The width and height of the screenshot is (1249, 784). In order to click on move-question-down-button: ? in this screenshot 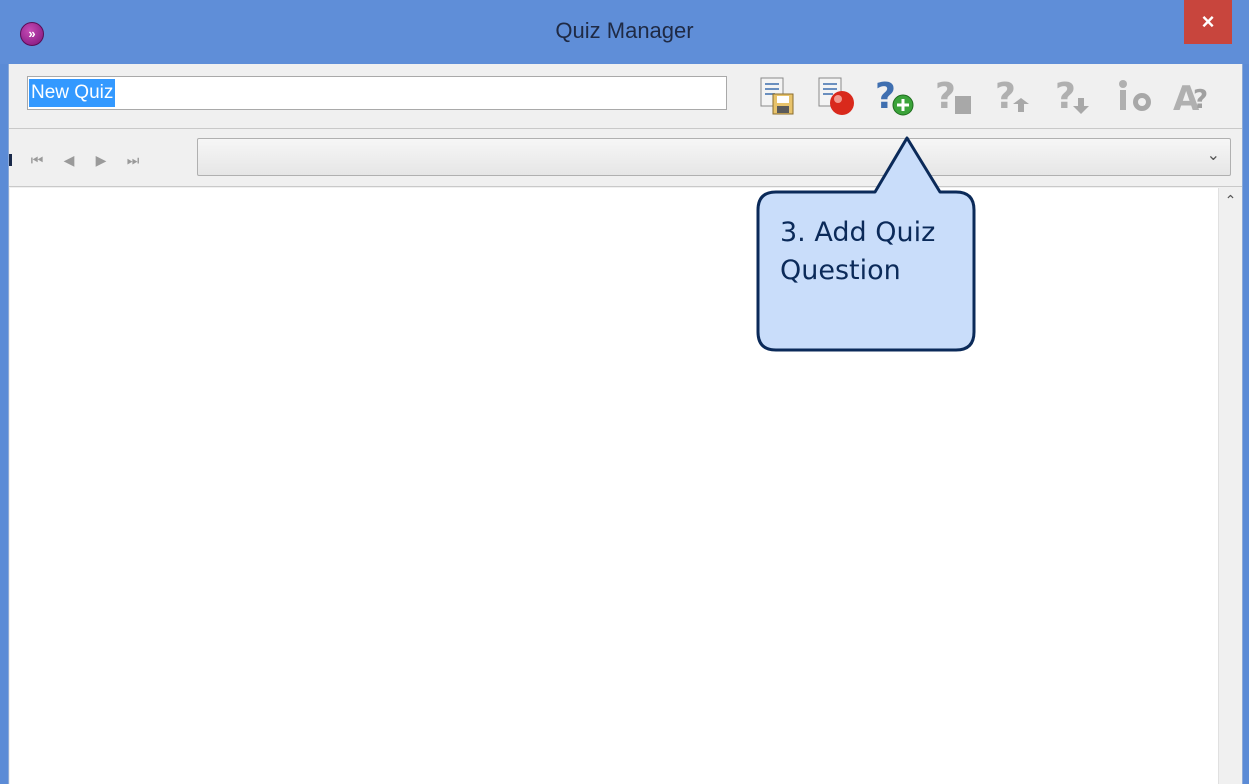, I will do `click(1076, 96)`.